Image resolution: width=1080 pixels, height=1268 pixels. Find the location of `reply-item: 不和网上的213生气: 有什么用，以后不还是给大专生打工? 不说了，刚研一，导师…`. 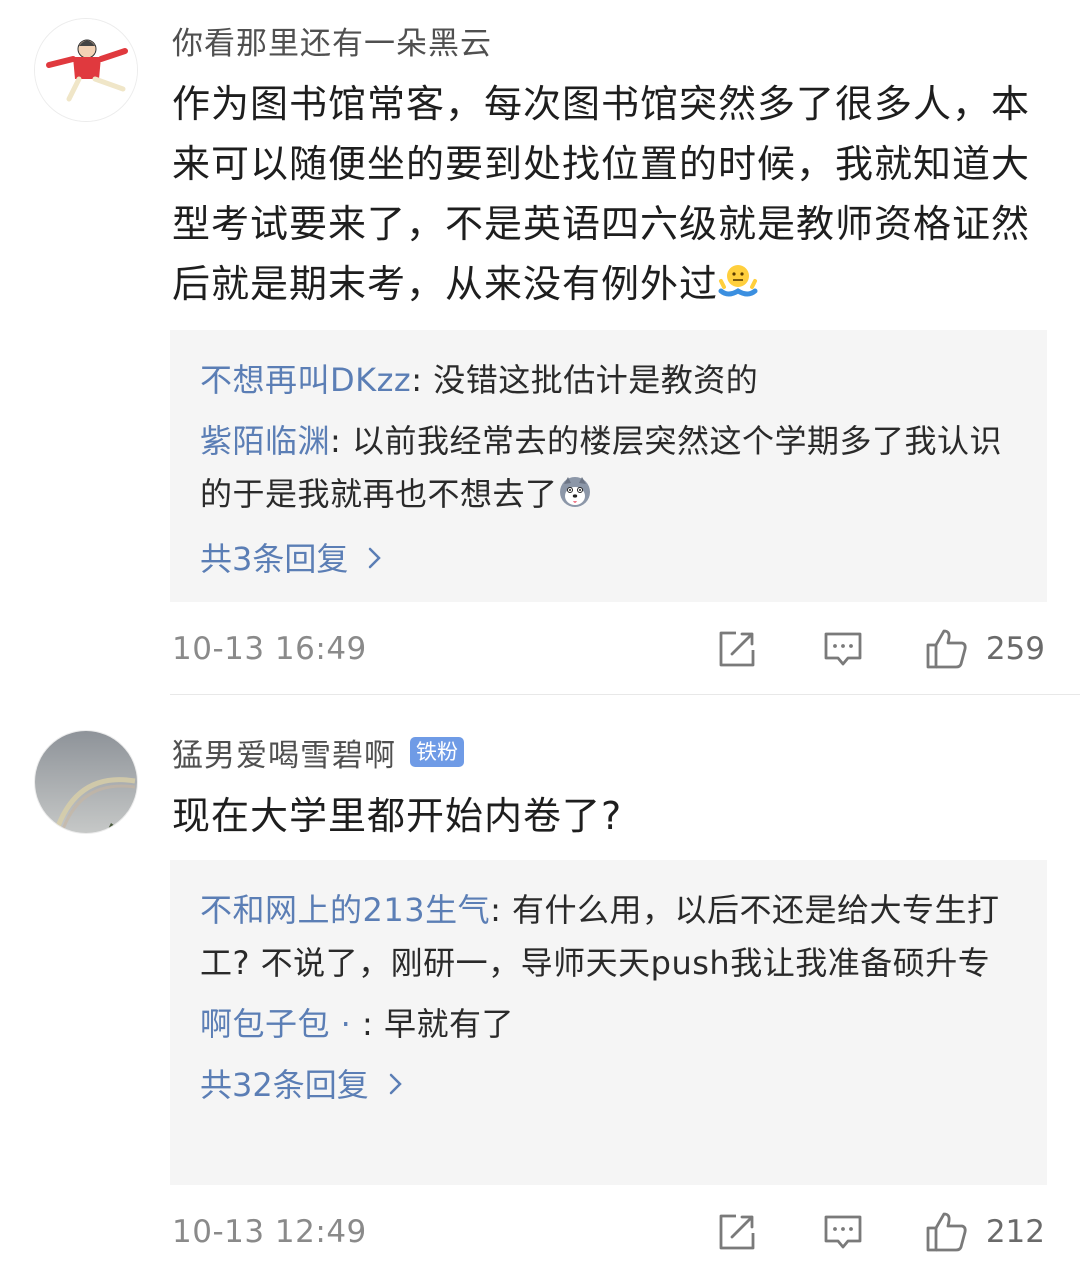

reply-item: 不和网上的213生气: 有什么用，以后不还是给大专生打工? 不说了，刚研一，导师… is located at coordinates (608, 937).